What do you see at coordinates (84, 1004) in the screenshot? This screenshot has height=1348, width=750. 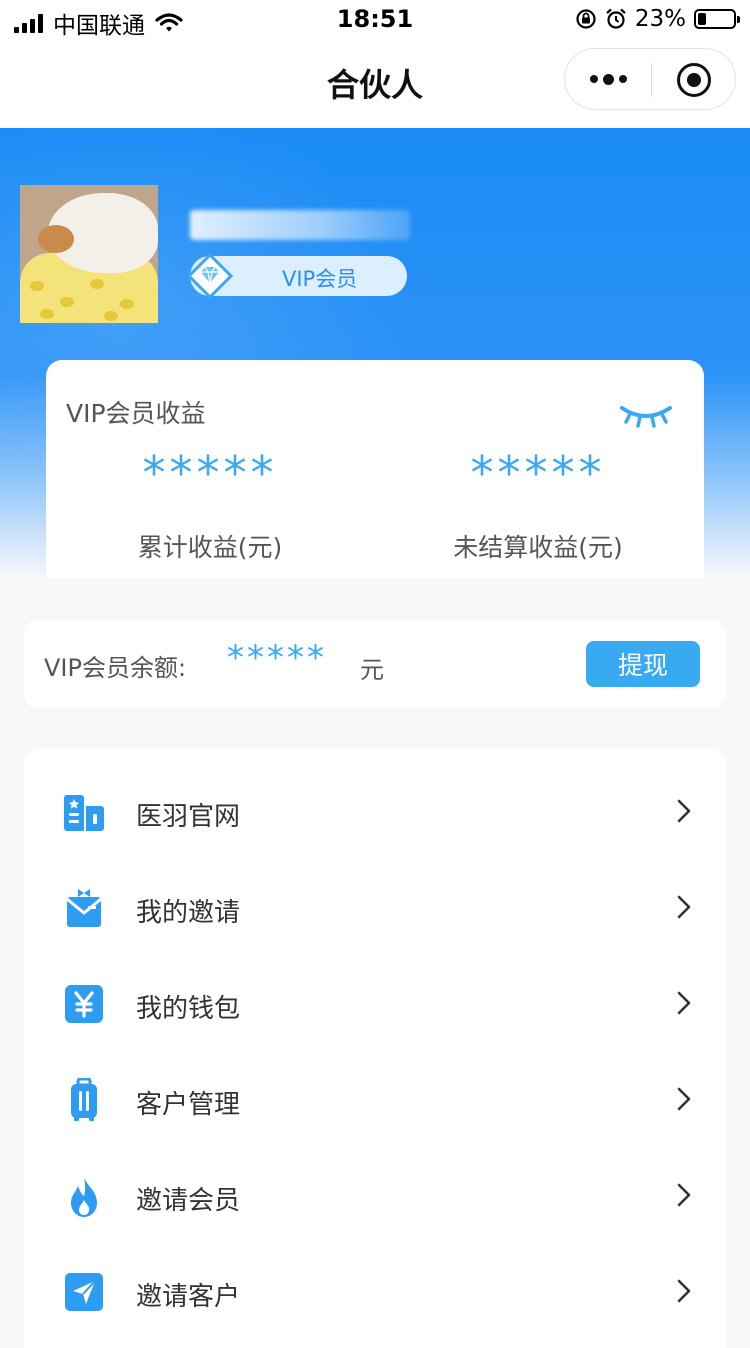 I see `wallet-icon` at bounding box center [84, 1004].